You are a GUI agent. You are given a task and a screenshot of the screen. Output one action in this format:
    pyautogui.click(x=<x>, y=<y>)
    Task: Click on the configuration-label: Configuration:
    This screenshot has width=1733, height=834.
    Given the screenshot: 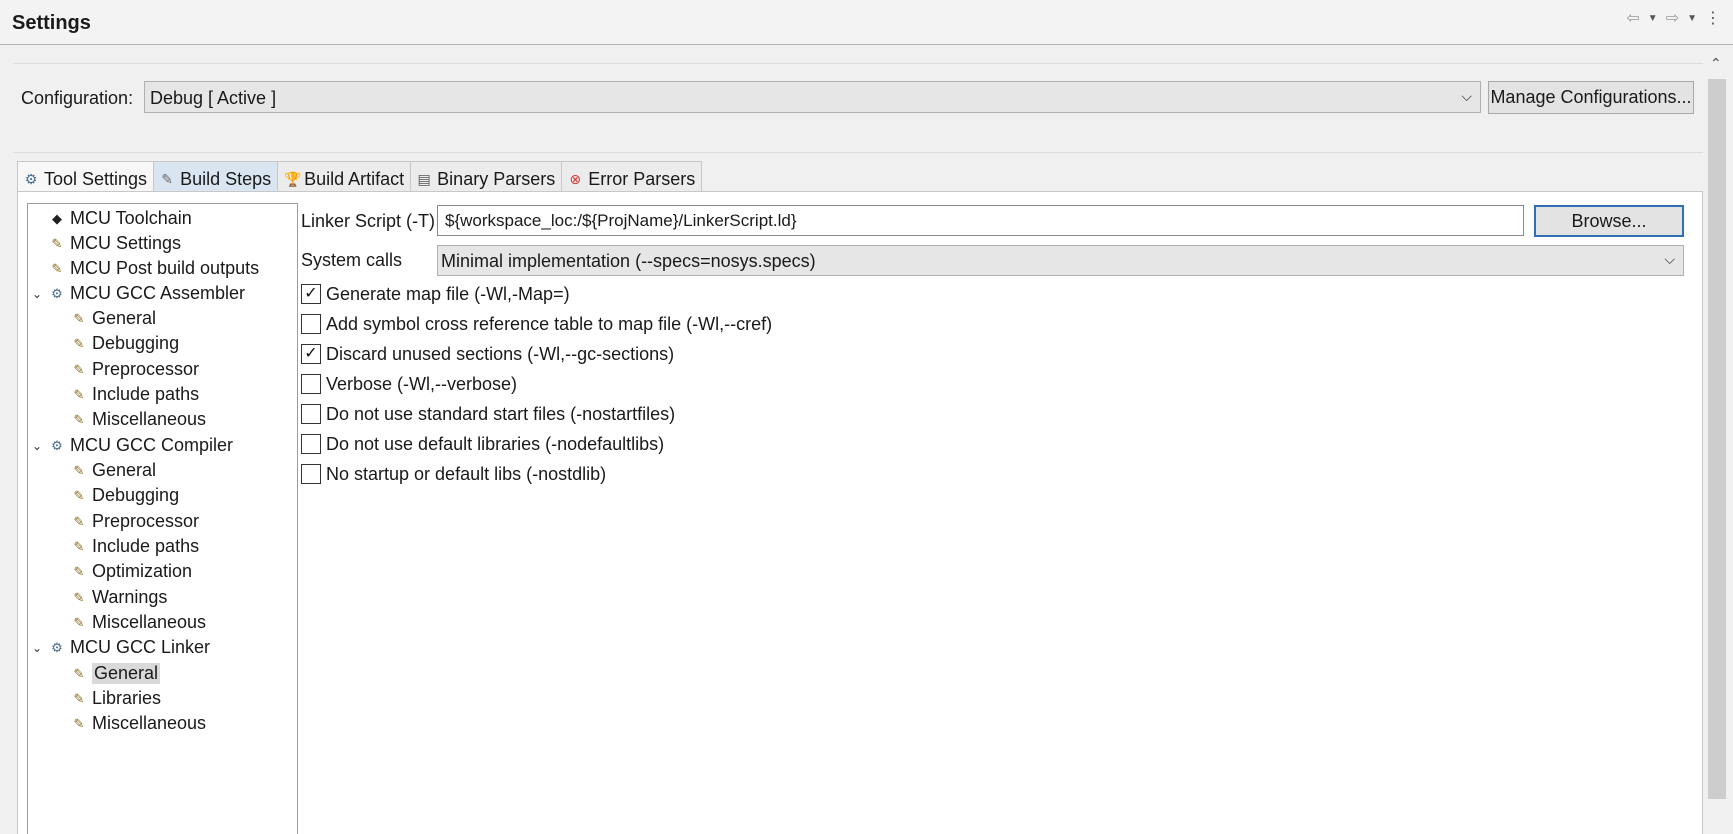 What is the action you would take?
    pyautogui.click(x=77, y=98)
    